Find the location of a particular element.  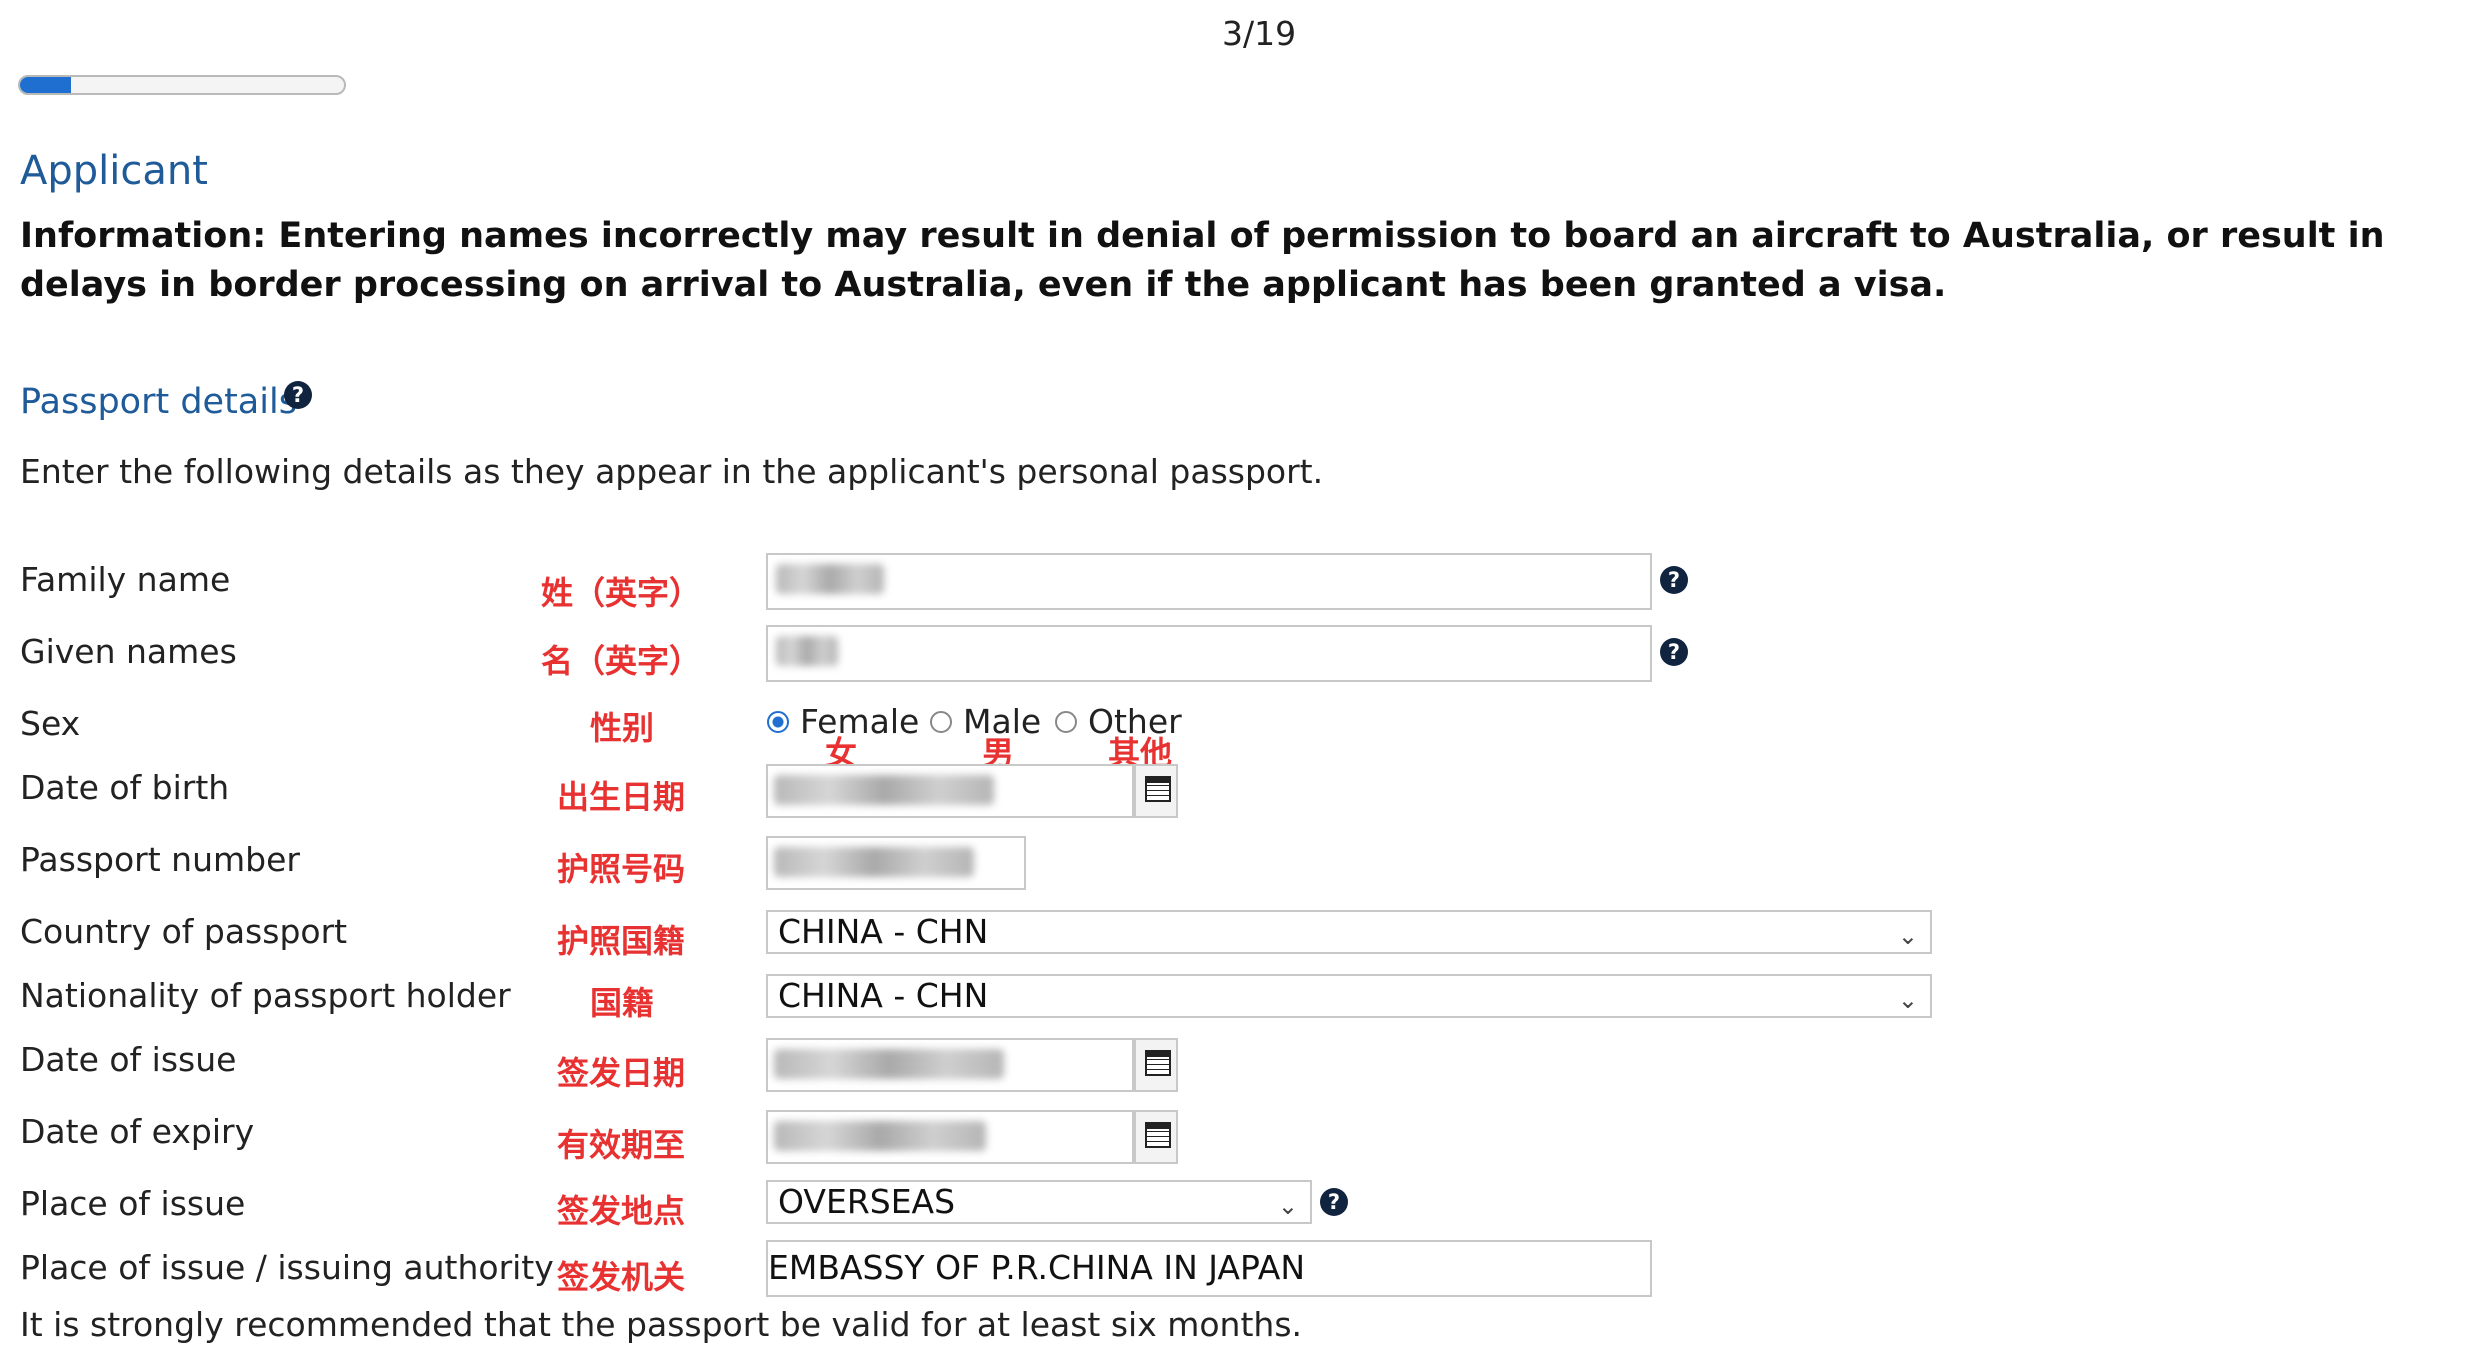

issuing-authority-label: Place of issue / issuing authority is located at coordinates (287, 1267).